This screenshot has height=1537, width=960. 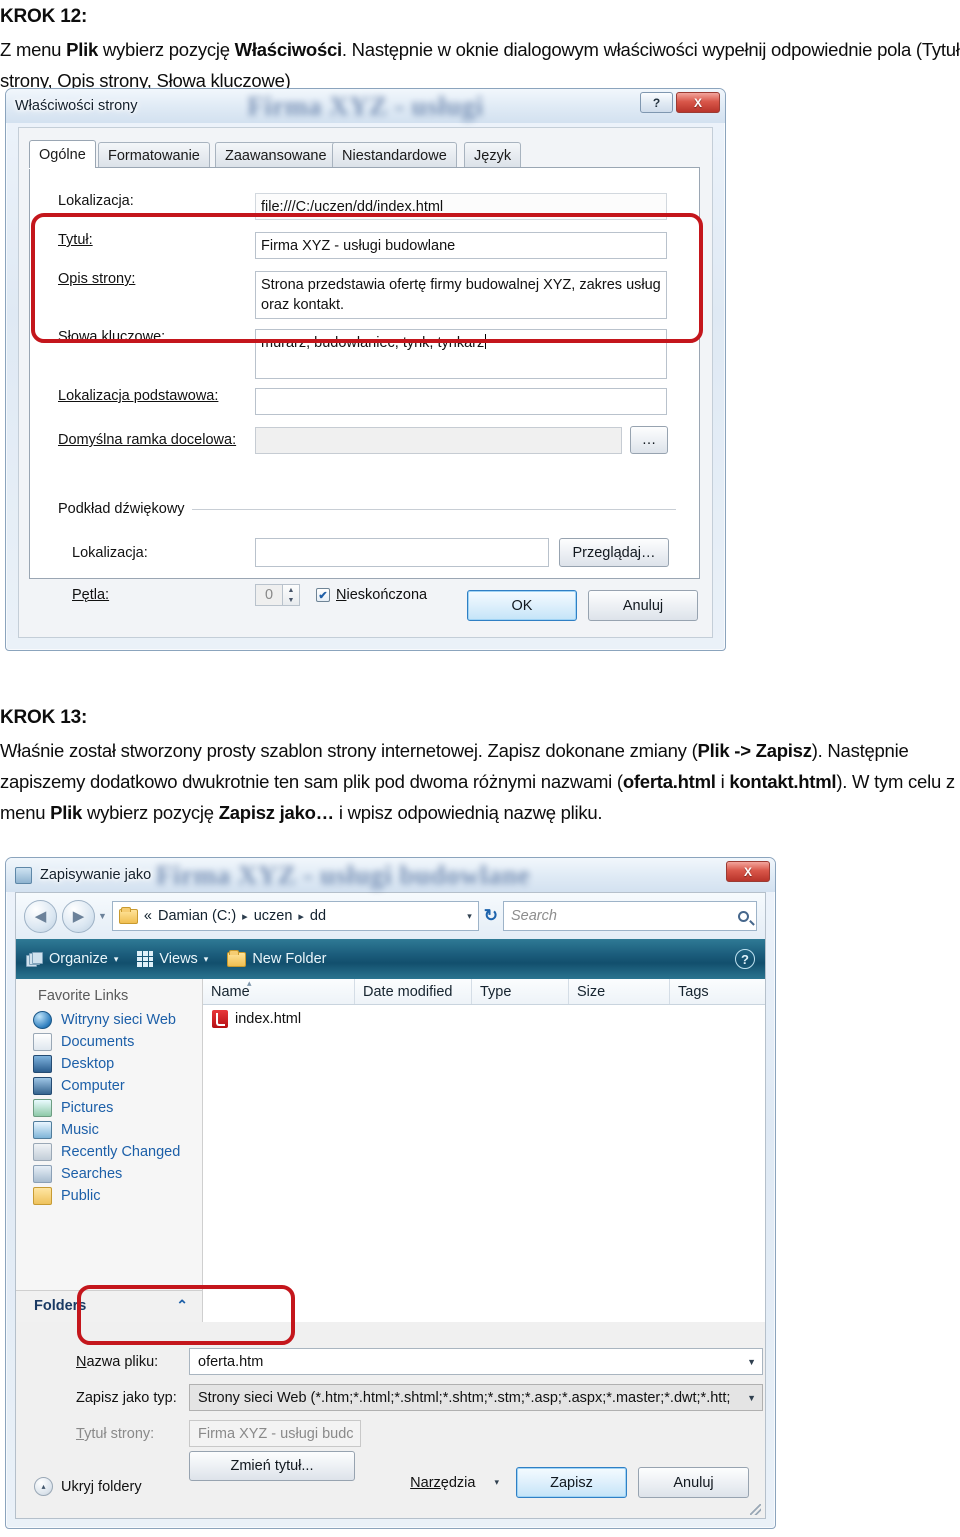 What do you see at coordinates (289, 959) in the screenshot?
I see `new-folder-label: New Folder` at bounding box center [289, 959].